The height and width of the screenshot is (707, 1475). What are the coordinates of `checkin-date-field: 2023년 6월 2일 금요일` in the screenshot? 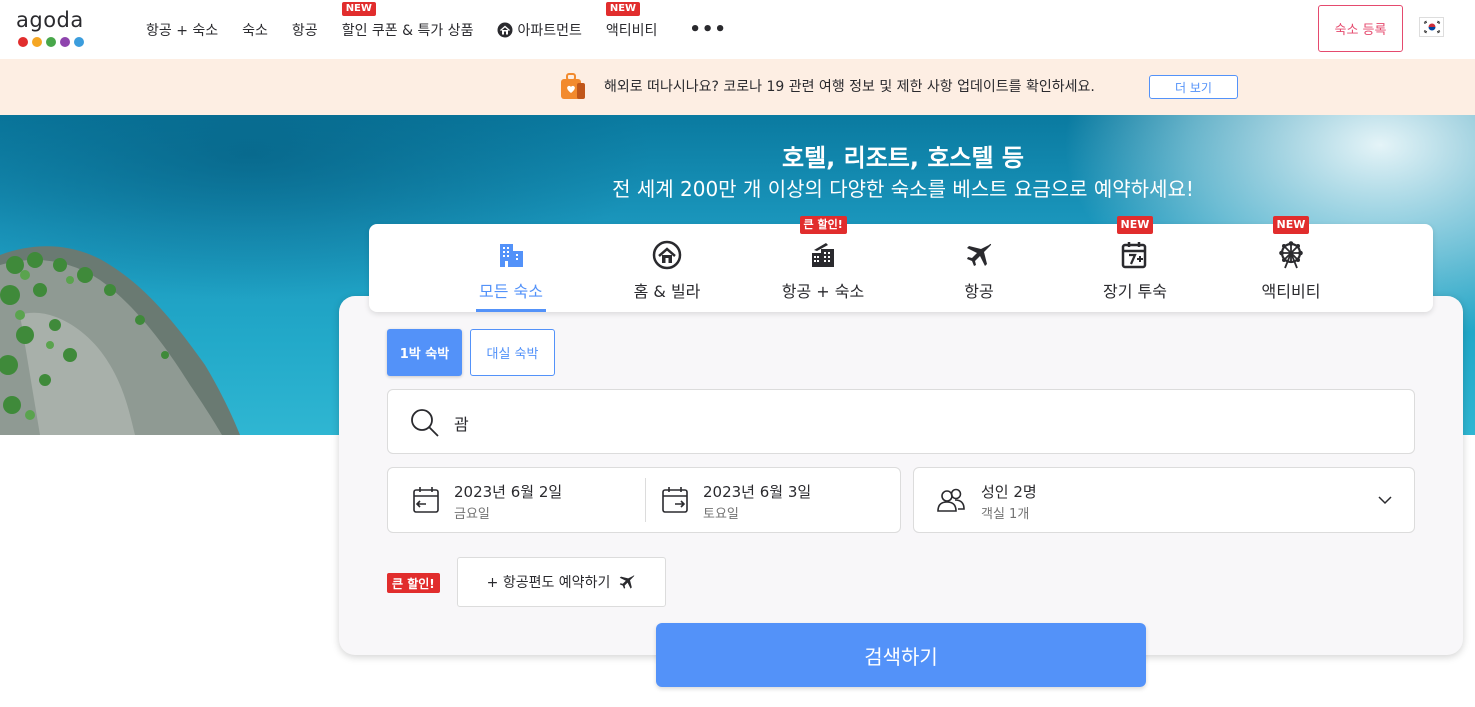 It's located at (516, 500).